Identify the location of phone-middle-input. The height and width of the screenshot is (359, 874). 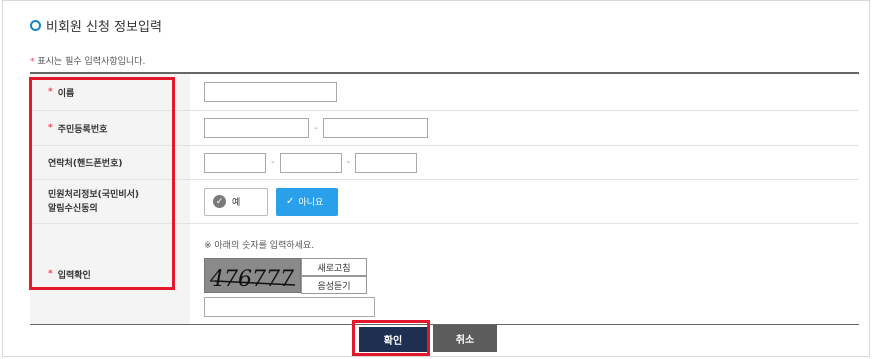
(310, 162).